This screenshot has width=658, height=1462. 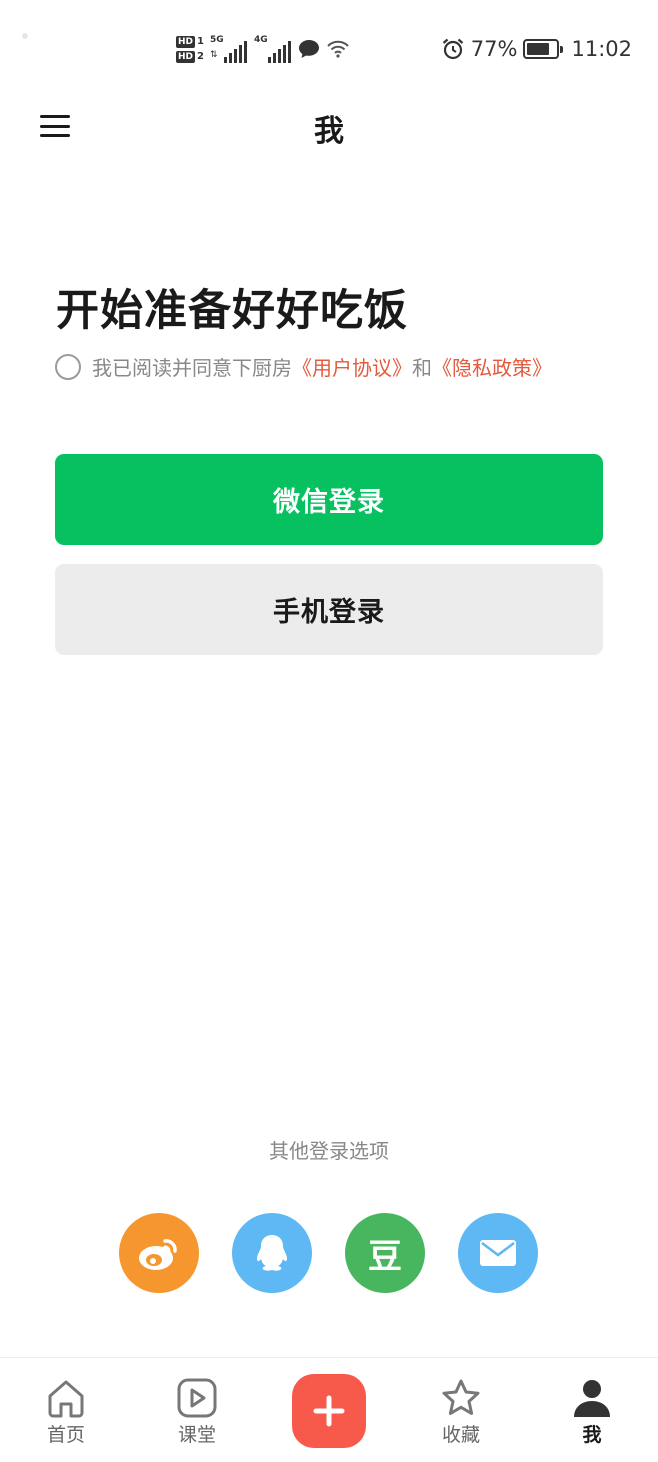 What do you see at coordinates (329, 499) in the screenshot?
I see `wechat-login-button: 微信登录` at bounding box center [329, 499].